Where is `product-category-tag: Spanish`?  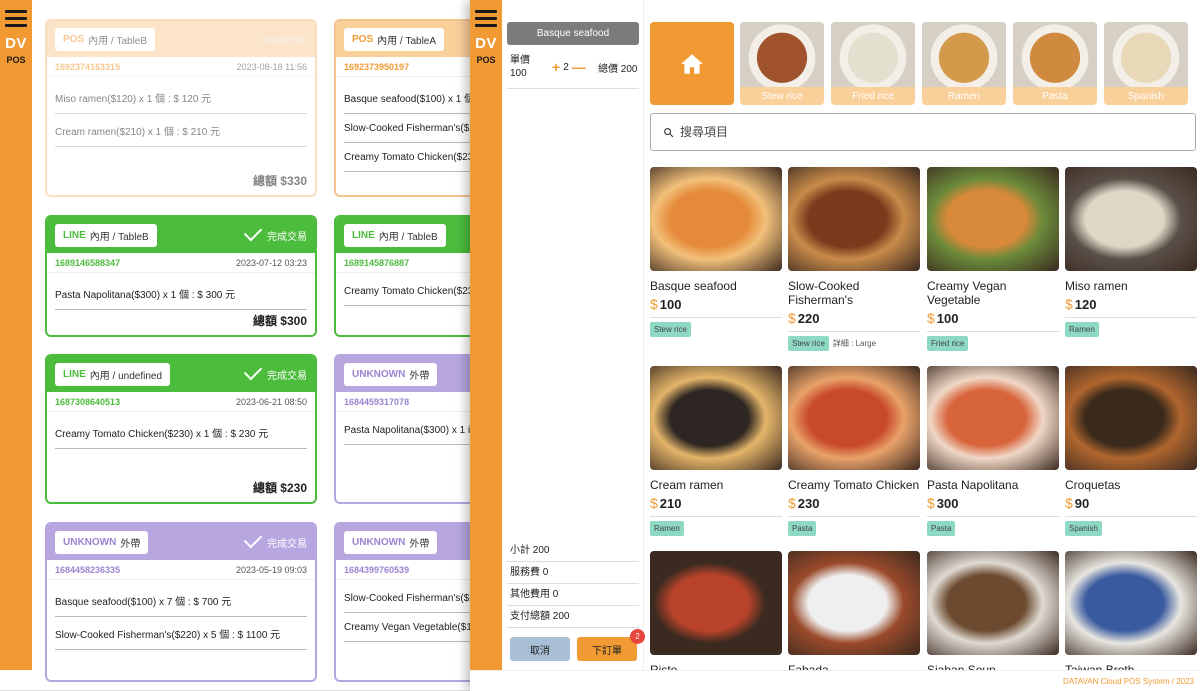
product-category-tag: Spanish is located at coordinates (1083, 528).